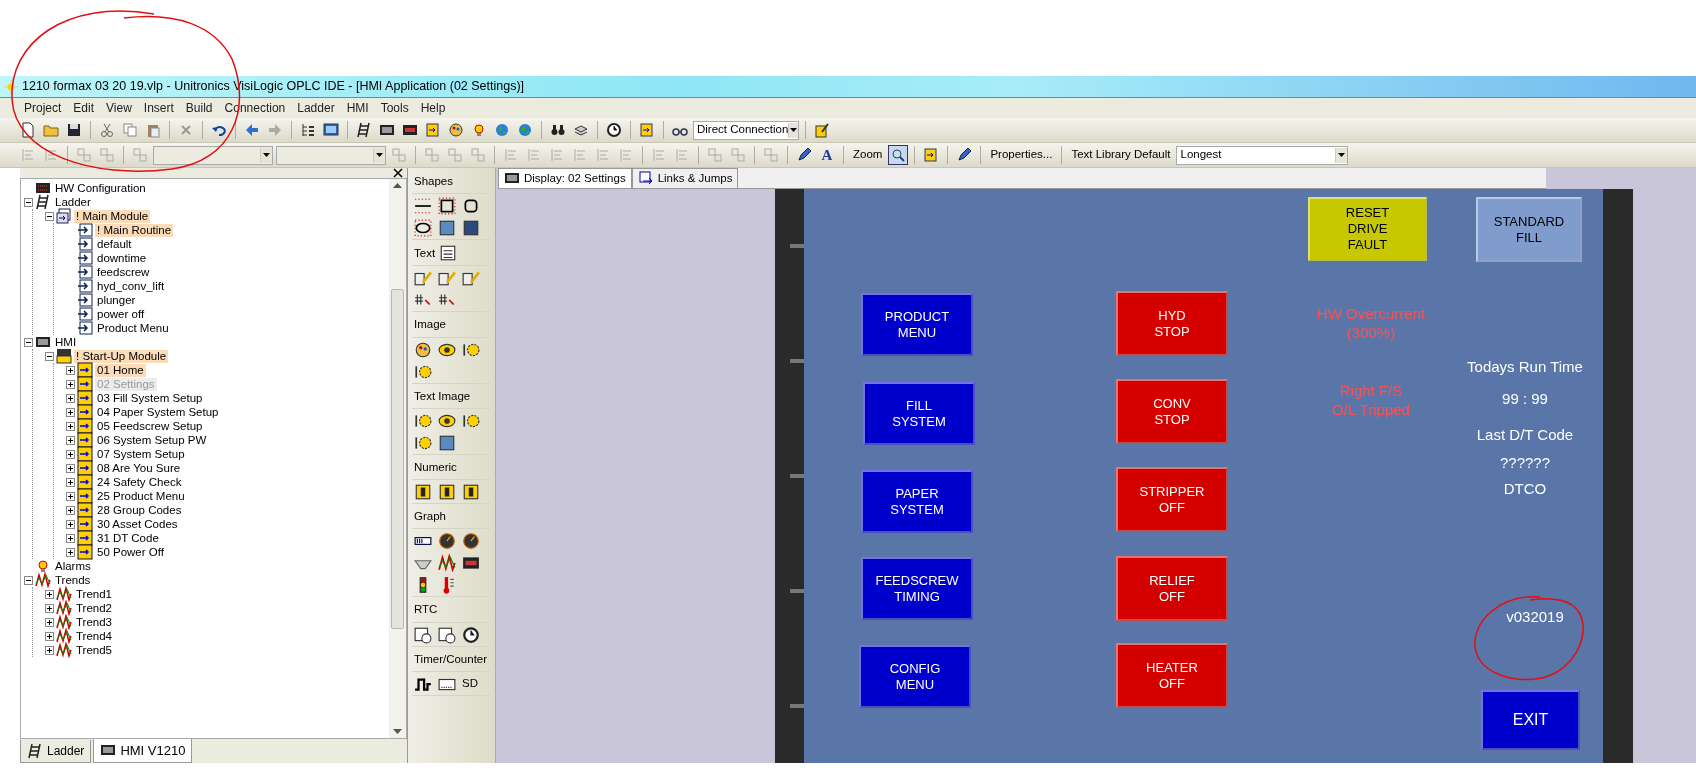 This screenshot has width=1696, height=770. Describe the element at coordinates (479, 130) in the screenshot. I see `bulb-icon` at that location.